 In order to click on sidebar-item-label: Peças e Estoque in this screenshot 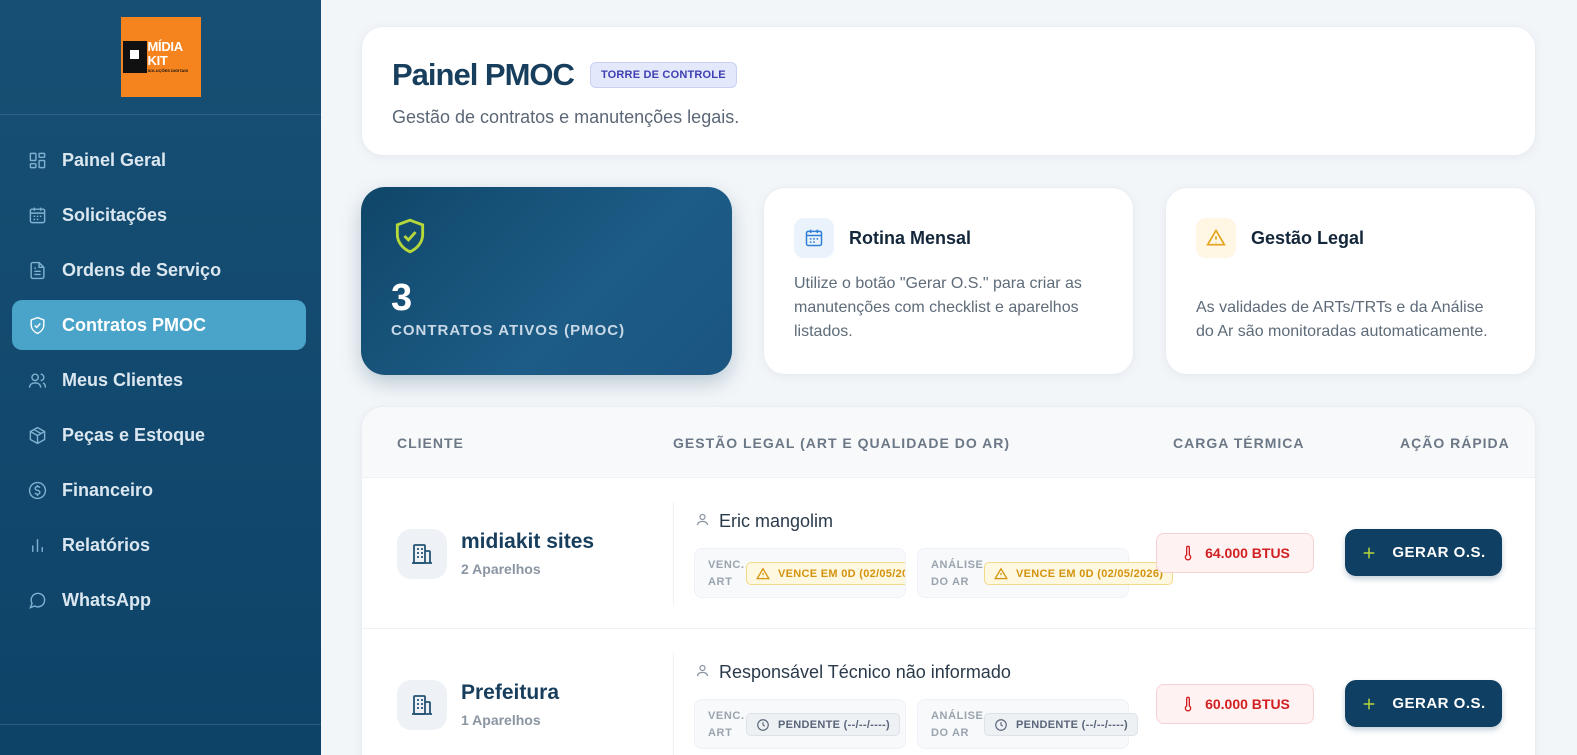, I will do `click(134, 434)`.